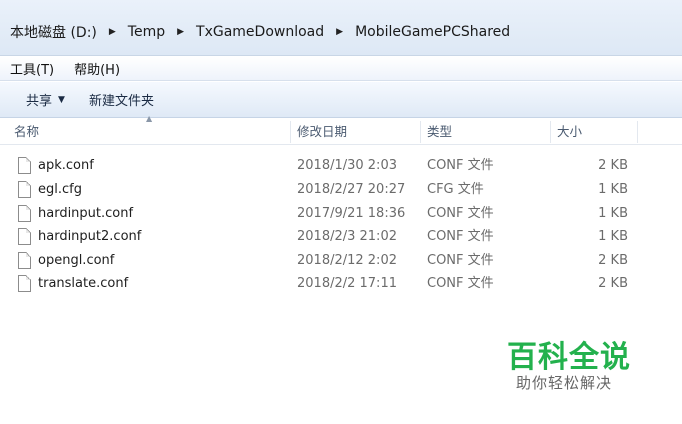 This screenshot has width=682, height=424. Describe the element at coordinates (97, 68) in the screenshot. I see `menu-help: 帮助(H)` at that location.